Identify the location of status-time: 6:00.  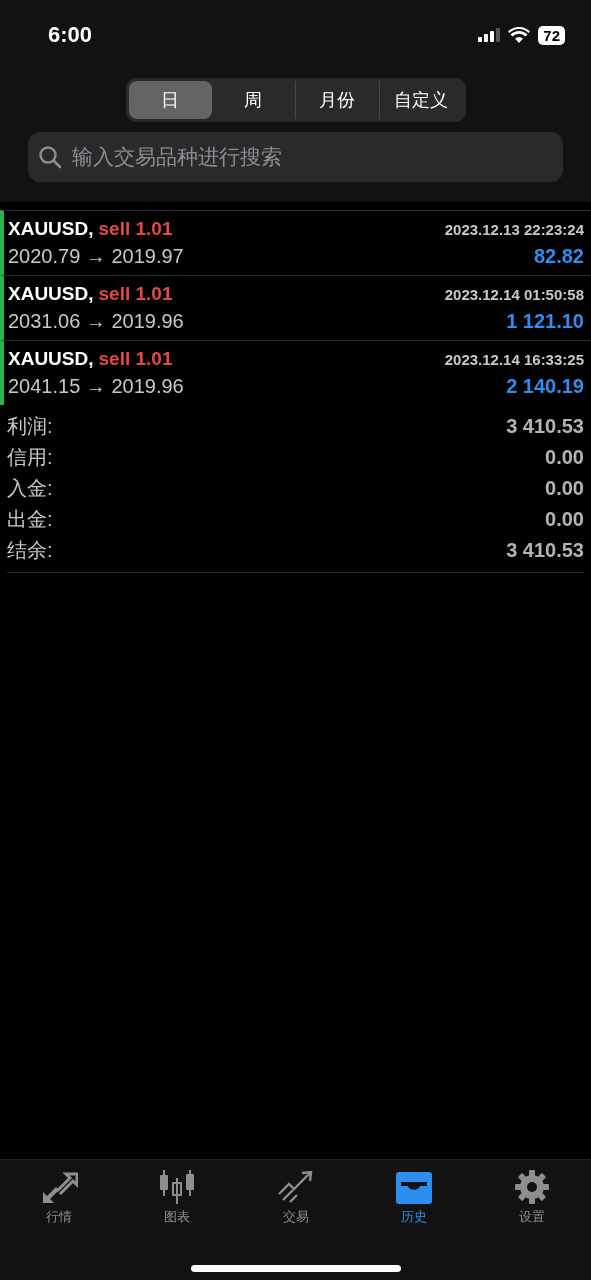
(70, 35).